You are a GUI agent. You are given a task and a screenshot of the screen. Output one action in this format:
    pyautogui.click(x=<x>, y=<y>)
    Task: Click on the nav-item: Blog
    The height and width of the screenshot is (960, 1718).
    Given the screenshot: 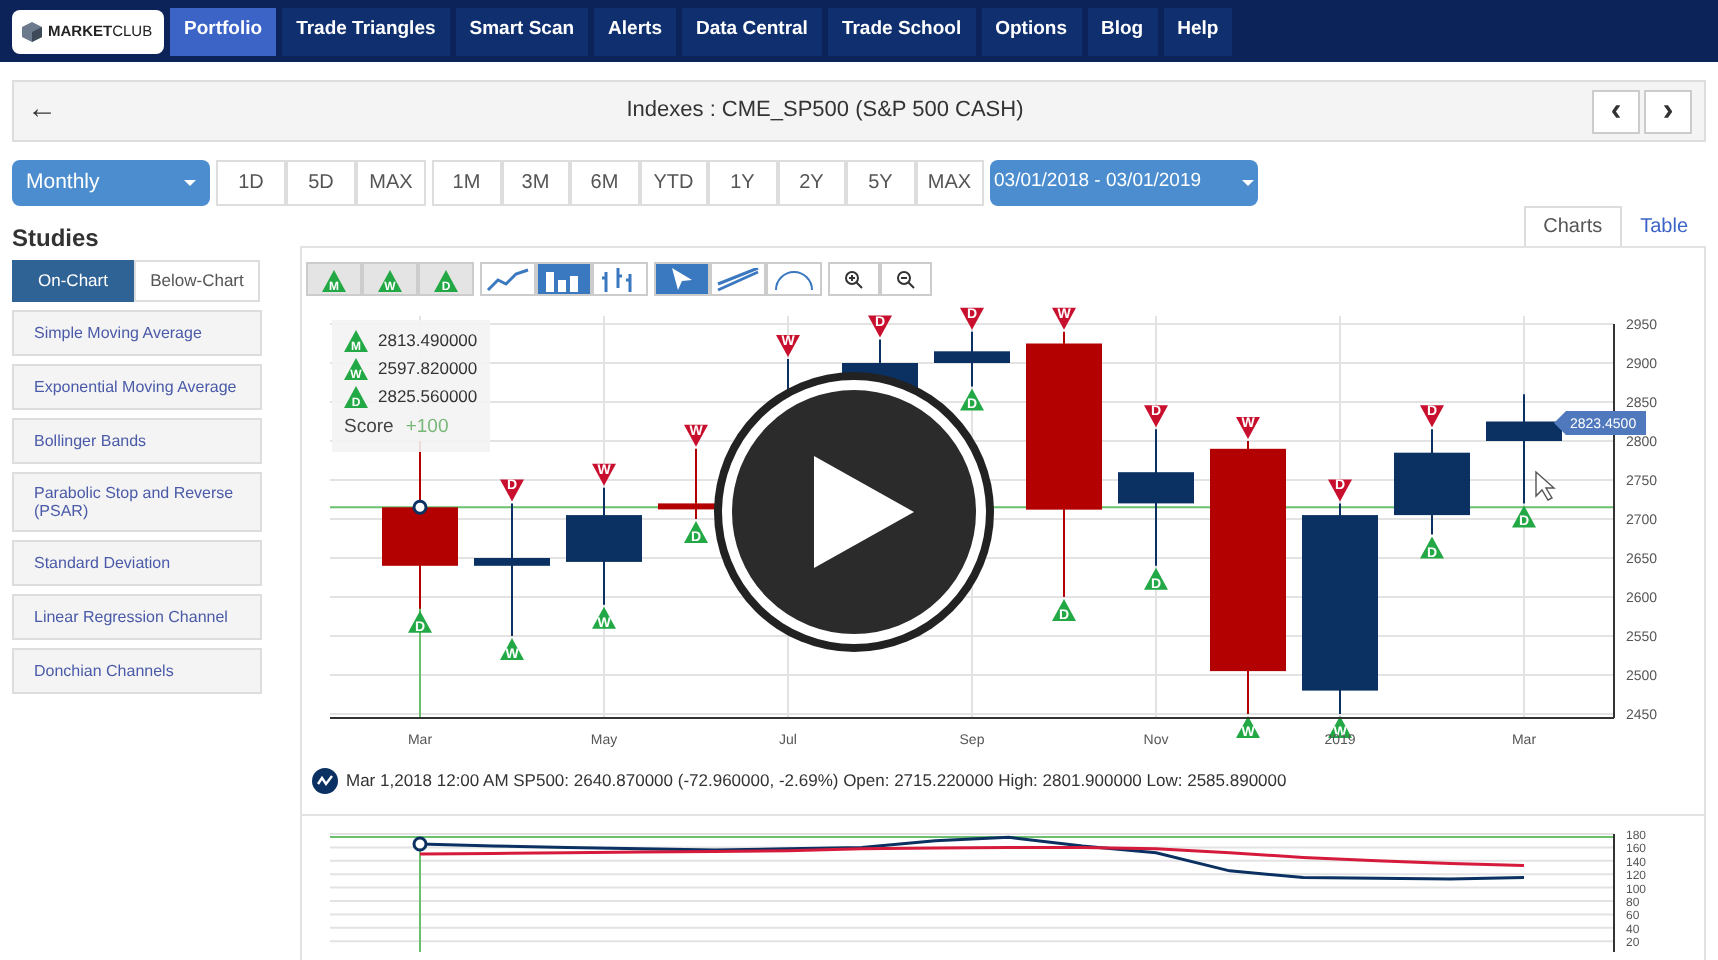 What is the action you would take?
    pyautogui.click(x=1122, y=31)
    